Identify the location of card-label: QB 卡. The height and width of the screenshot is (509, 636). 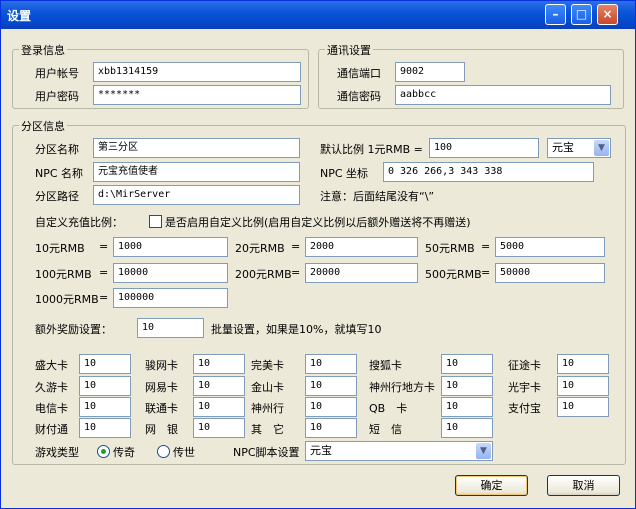
(388, 408).